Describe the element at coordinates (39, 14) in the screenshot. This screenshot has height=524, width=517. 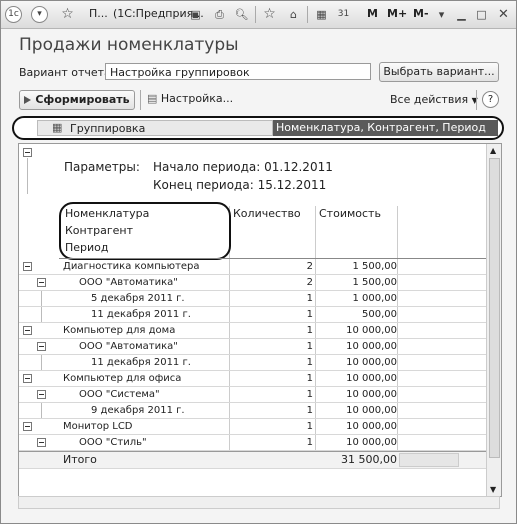
I see `menu-chevron-icon: ▾` at that location.